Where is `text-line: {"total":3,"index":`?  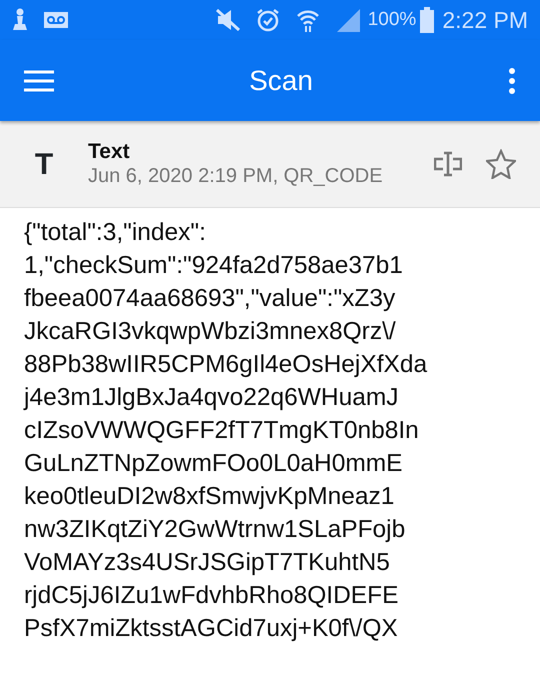 text-line: {"total":3,"index": is located at coordinates (115, 233).